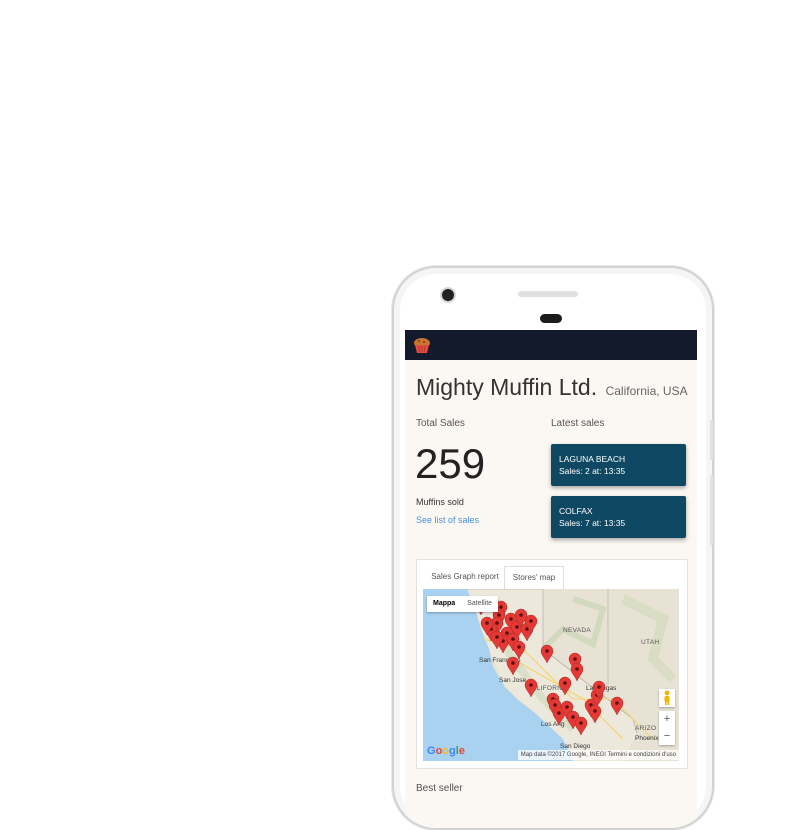 The height and width of the screenshot is (830, 800). Describe the element at coordinates (646, 391) in the screenshot. I see `page-subtitle: California, USA` at that location.